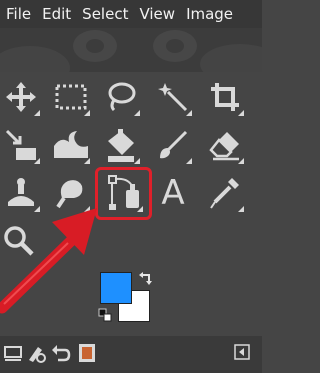 This screenshot has height=373, width=320. Describe the element at coordinates (13, 353) in the screenshot. I see `device-status-icon` at that location.